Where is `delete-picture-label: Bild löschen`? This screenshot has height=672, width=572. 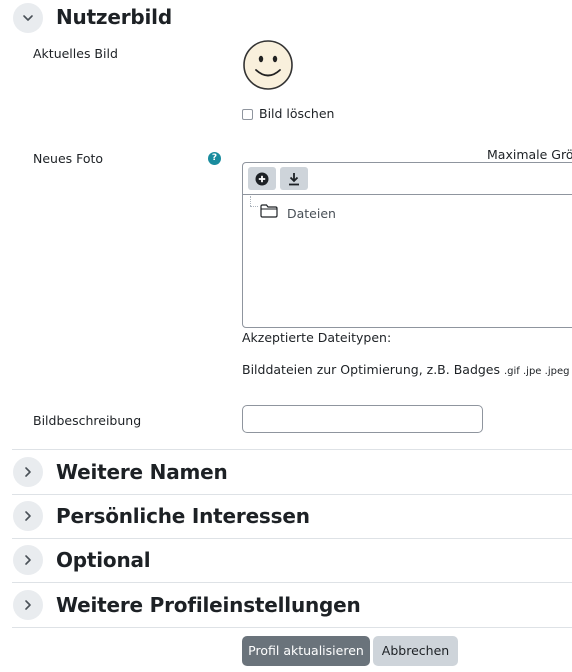
delete-picture-label: Bild löschen is located at coordinates (297, 113).